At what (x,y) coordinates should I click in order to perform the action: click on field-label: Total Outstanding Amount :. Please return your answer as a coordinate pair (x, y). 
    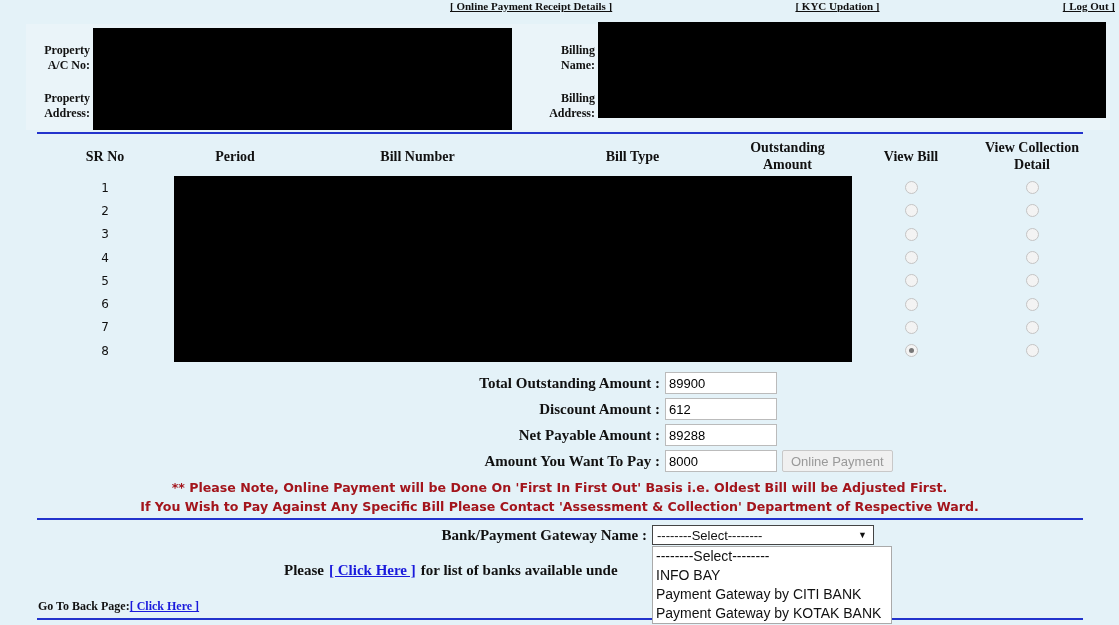
    Looking at the image, I should click on (569, 383).